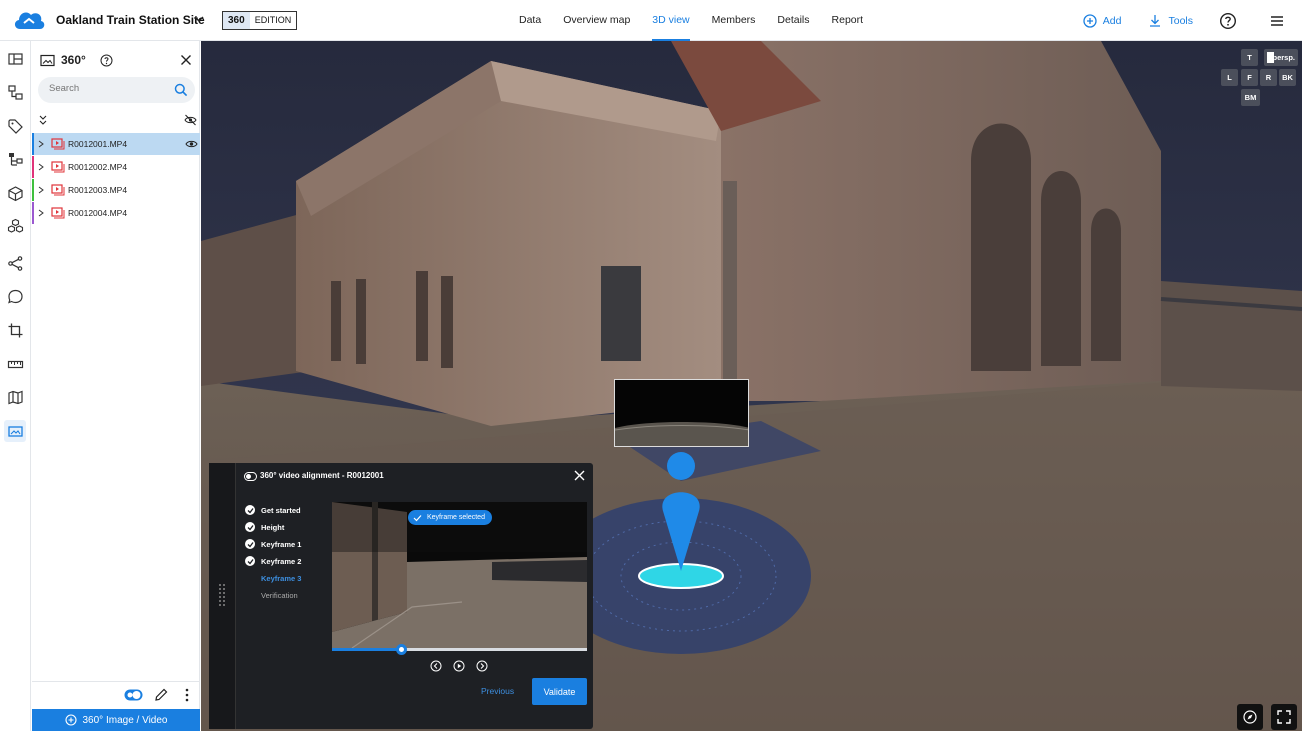 Image resolution: width=1302 pixels, height=731 pixels. I want to click on list-item: R0012003.MP4, so click(116, 190).